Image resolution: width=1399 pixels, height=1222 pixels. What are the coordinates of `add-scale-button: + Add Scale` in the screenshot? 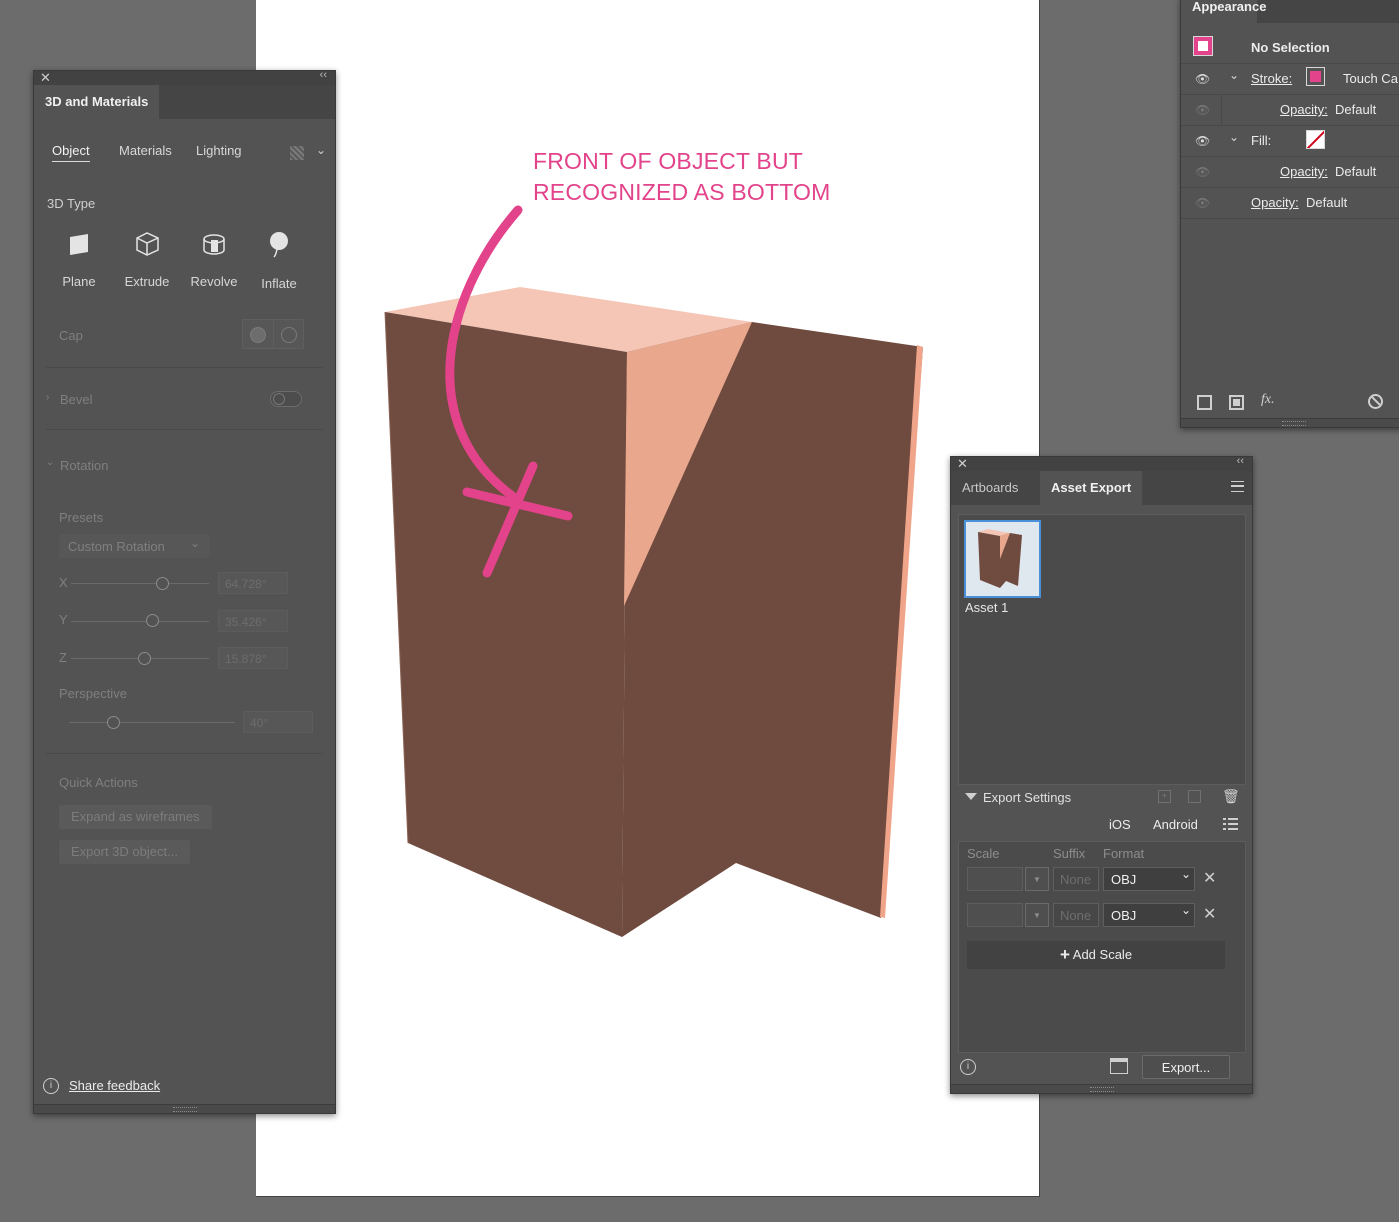 It's located at (1096, 955).